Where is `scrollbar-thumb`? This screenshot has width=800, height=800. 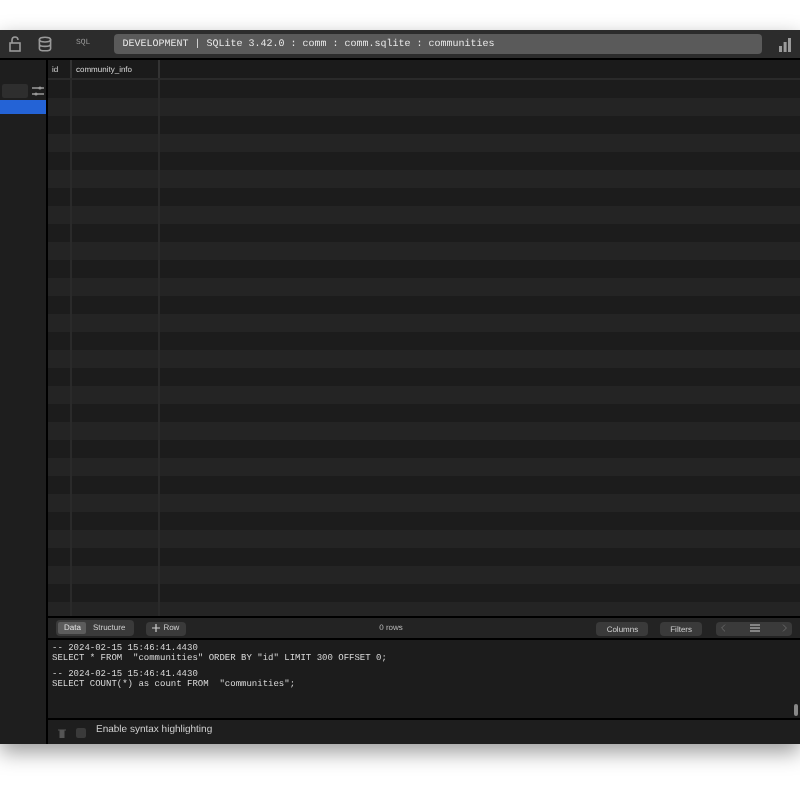 scrollbar-thumb is located at coordinates (796, 710).